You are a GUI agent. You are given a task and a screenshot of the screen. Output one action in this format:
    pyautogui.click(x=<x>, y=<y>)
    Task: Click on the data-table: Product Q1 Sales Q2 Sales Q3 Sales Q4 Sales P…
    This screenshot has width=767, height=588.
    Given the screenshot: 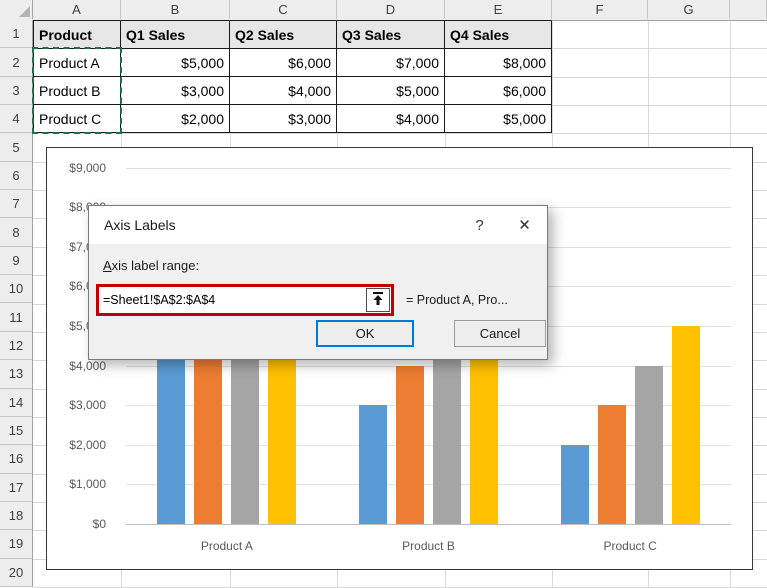 What is the action you would take?
    pyautogui.click(x=292, y=76)
    